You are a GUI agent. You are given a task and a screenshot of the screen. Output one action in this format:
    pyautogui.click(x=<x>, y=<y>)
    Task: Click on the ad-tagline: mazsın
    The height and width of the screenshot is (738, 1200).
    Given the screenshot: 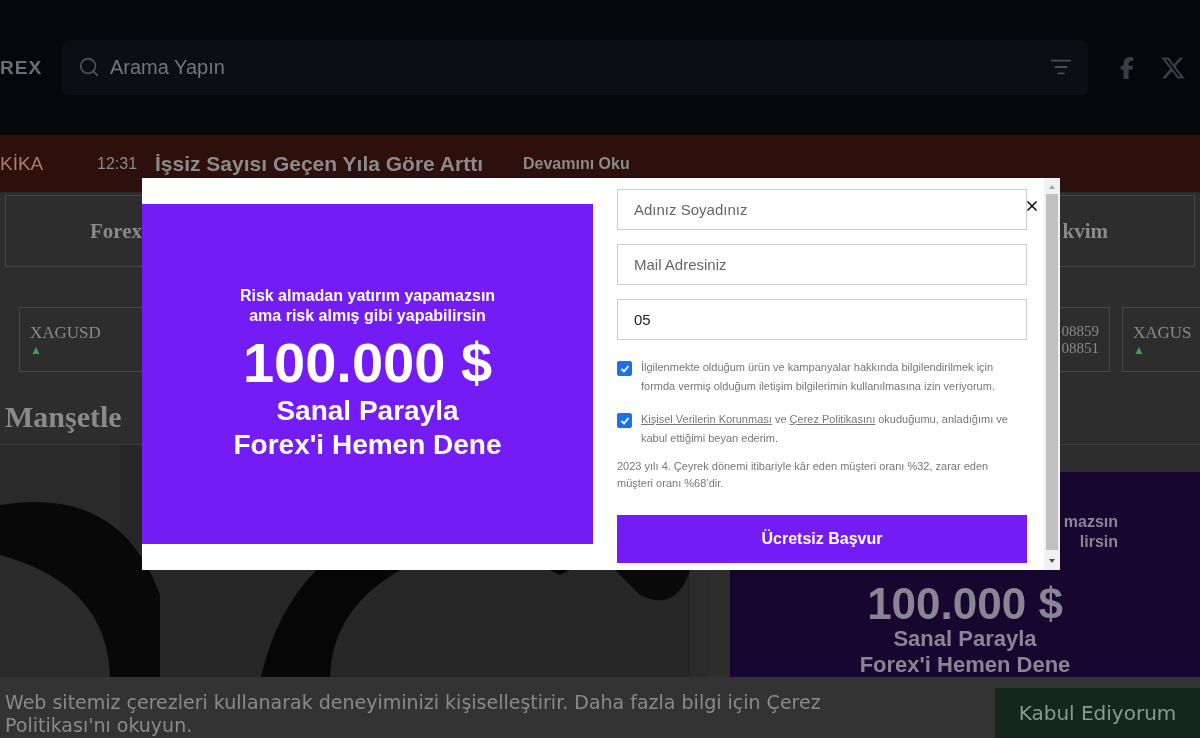 What is the action you would take?
    pyautogui.click(x=1090, y=522)
    